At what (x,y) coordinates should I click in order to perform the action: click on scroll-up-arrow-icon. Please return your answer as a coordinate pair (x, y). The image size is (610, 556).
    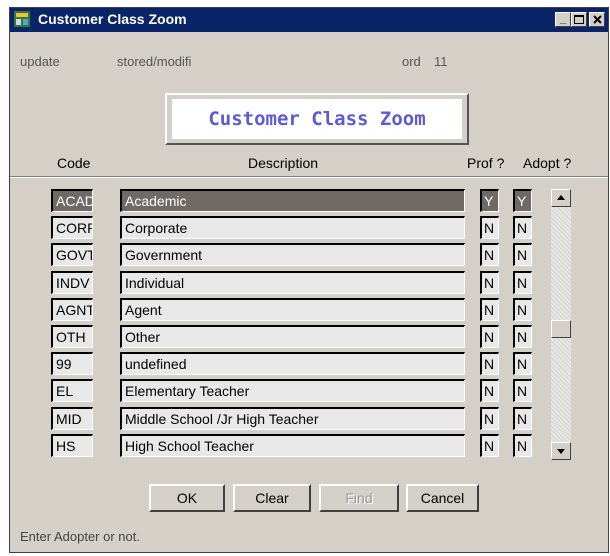
    Looking at the image, I should click on (561, 197).